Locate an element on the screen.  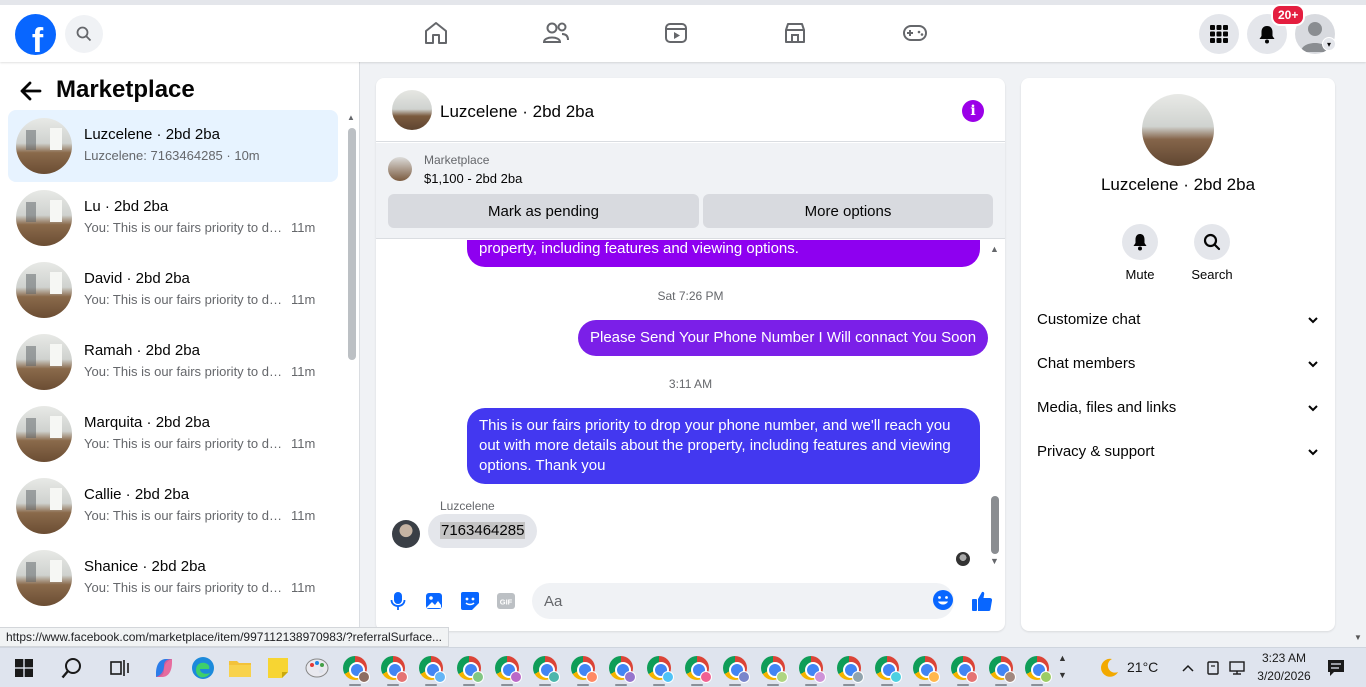
chat-avatar is located at coordinates (412, 110).